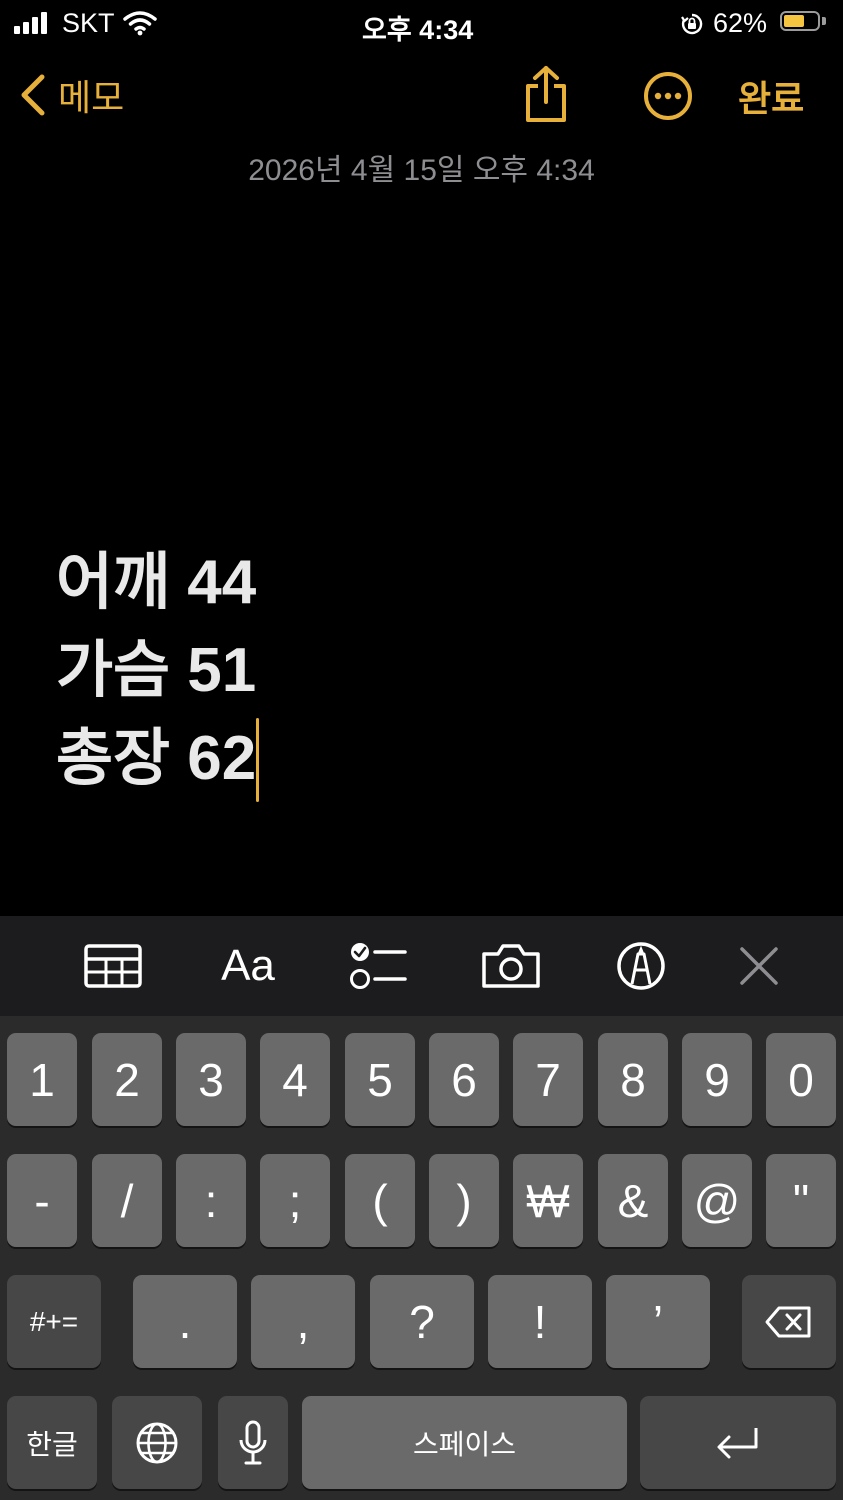  What do you see at coordinates (211, 1079) in the screenshot?
I see `key-3: 3` at bounding box center [211, 1079].